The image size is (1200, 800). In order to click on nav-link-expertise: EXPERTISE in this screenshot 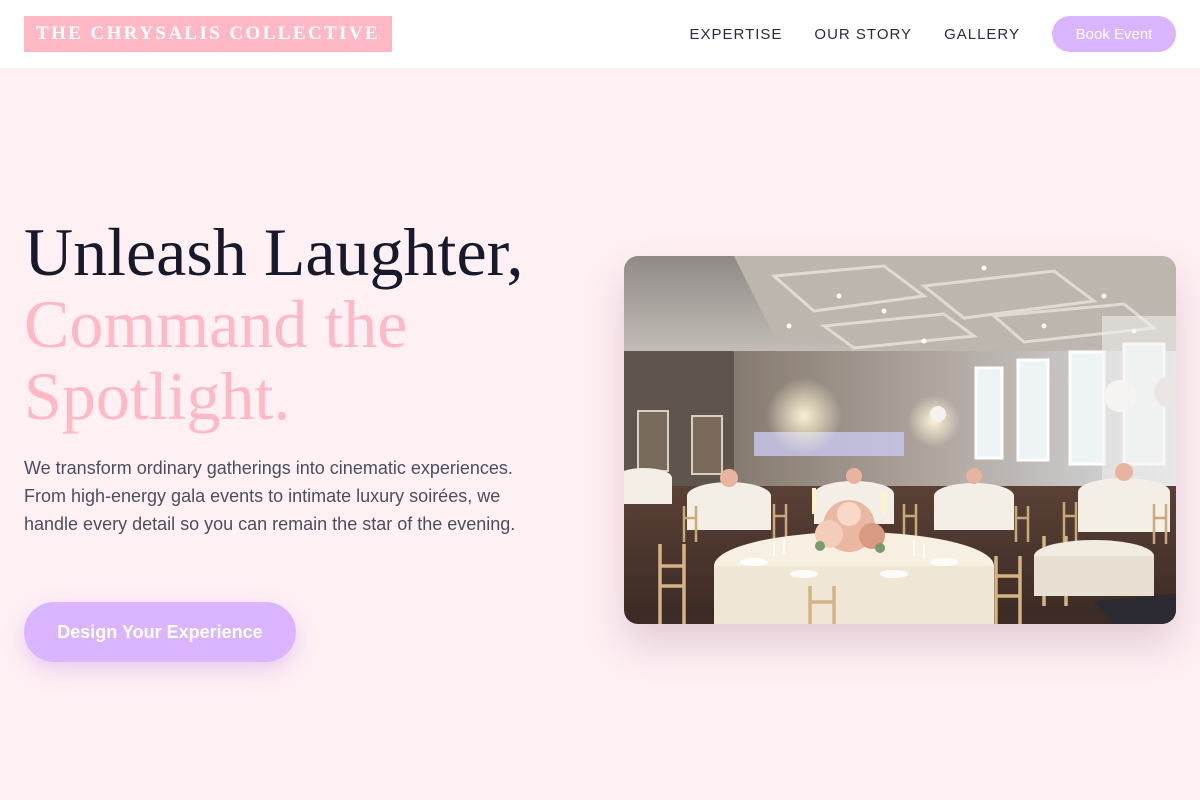, I will do `click(736, 34)`.